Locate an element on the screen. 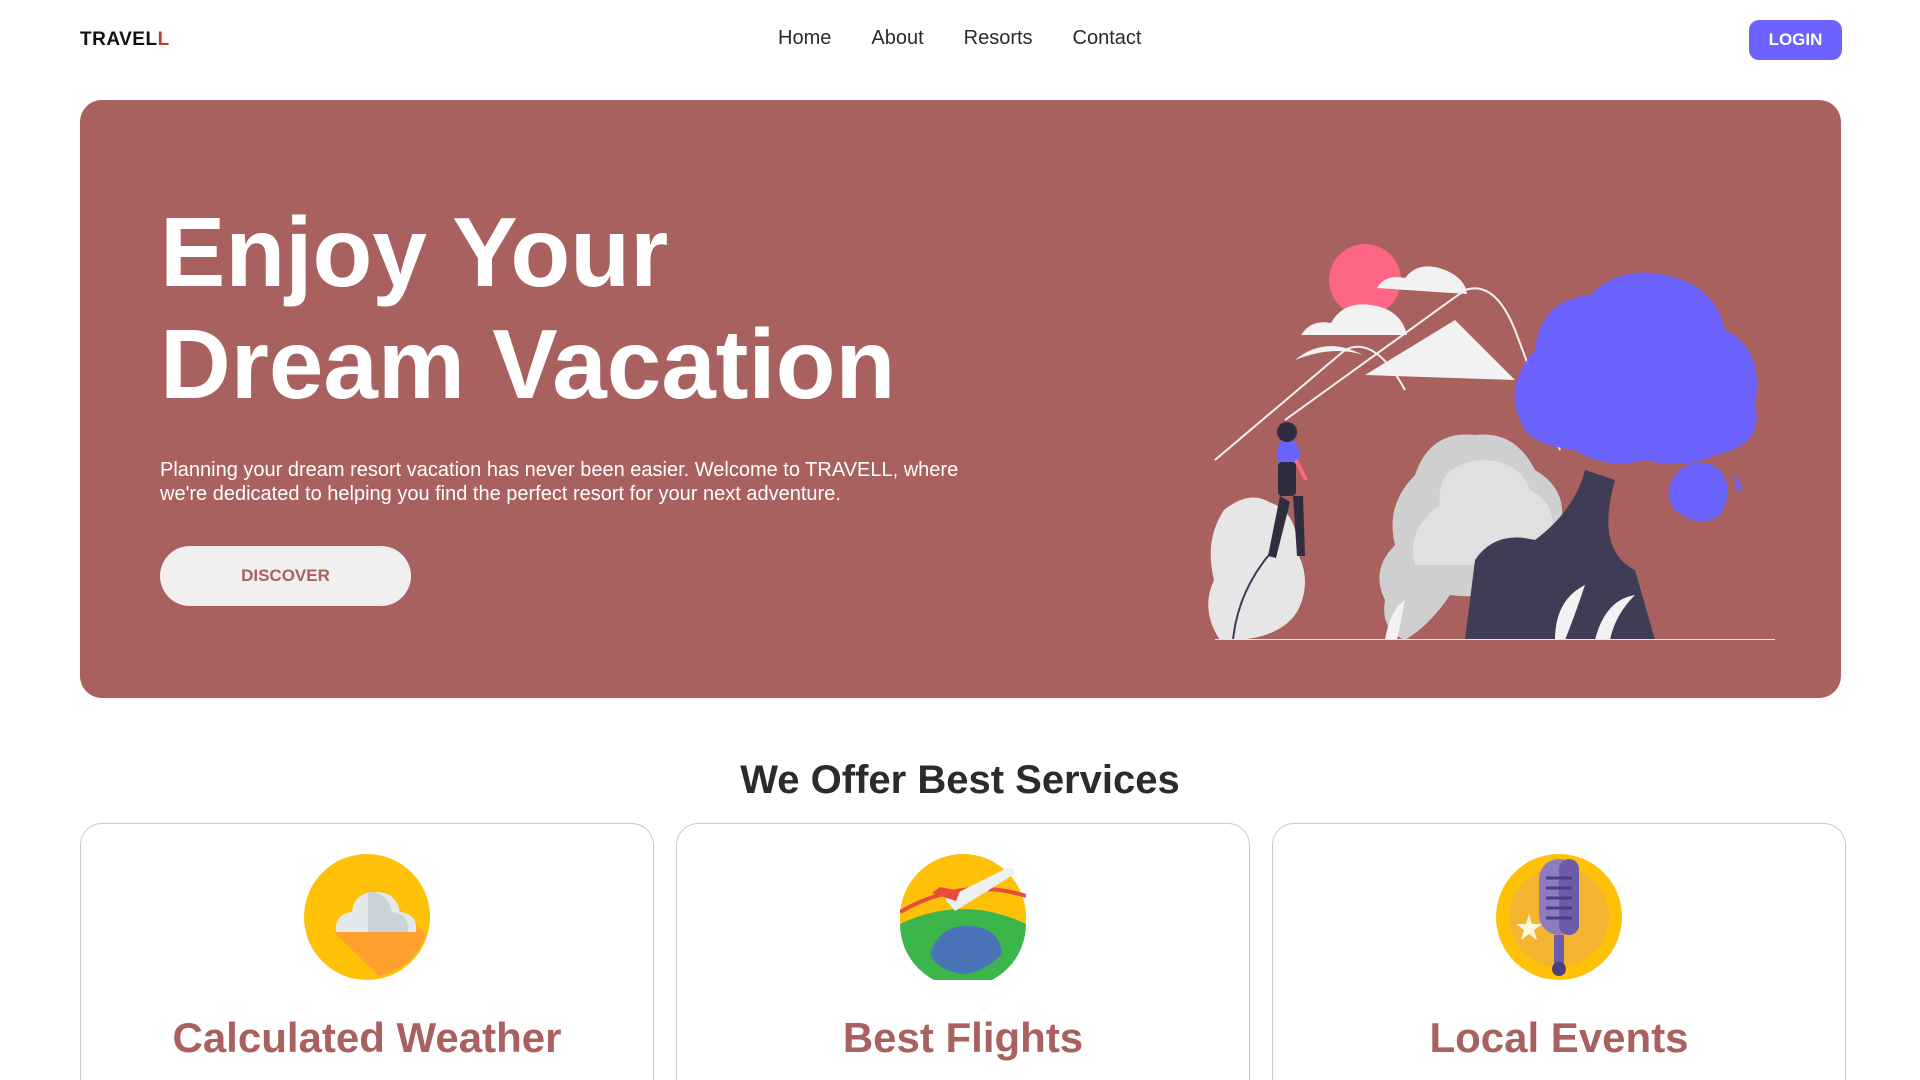  top-navigation: TRAVELL Home About Resorts Contact LOGIN is located at coordinates (960, 40).